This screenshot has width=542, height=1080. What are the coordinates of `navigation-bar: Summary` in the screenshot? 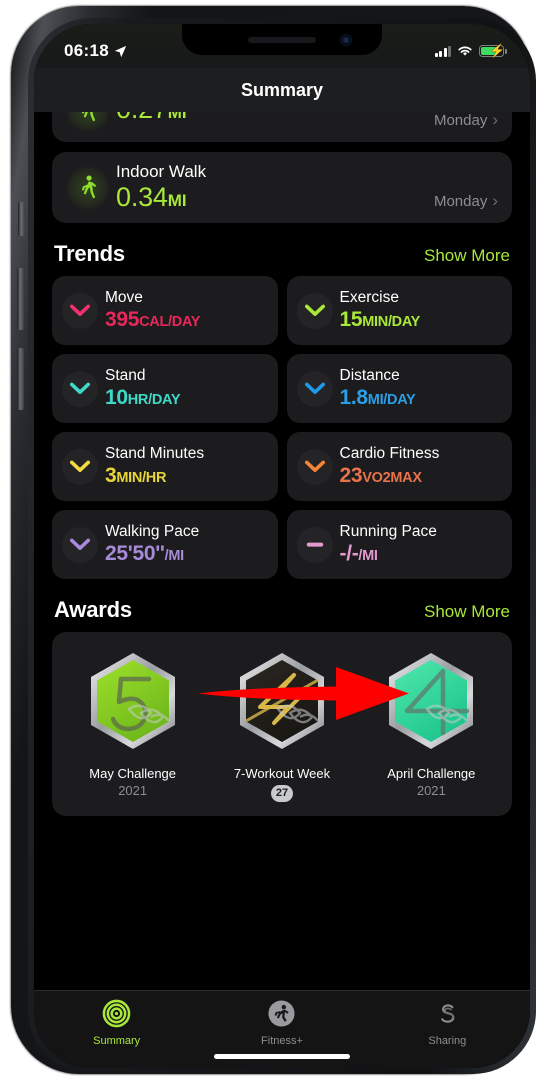 It's located at (282, 90).